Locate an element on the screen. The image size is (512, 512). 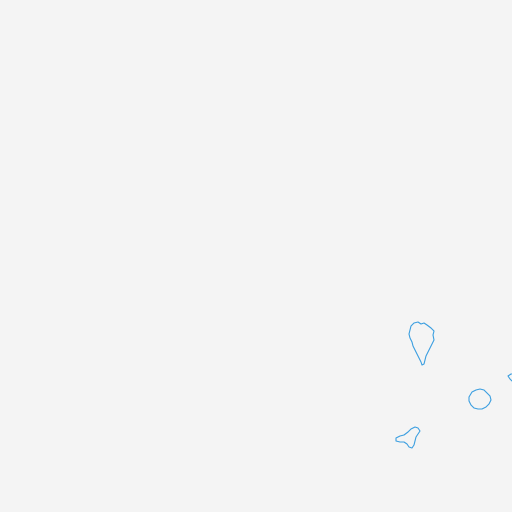
island-la-palma is located at coordinates (421, 343).